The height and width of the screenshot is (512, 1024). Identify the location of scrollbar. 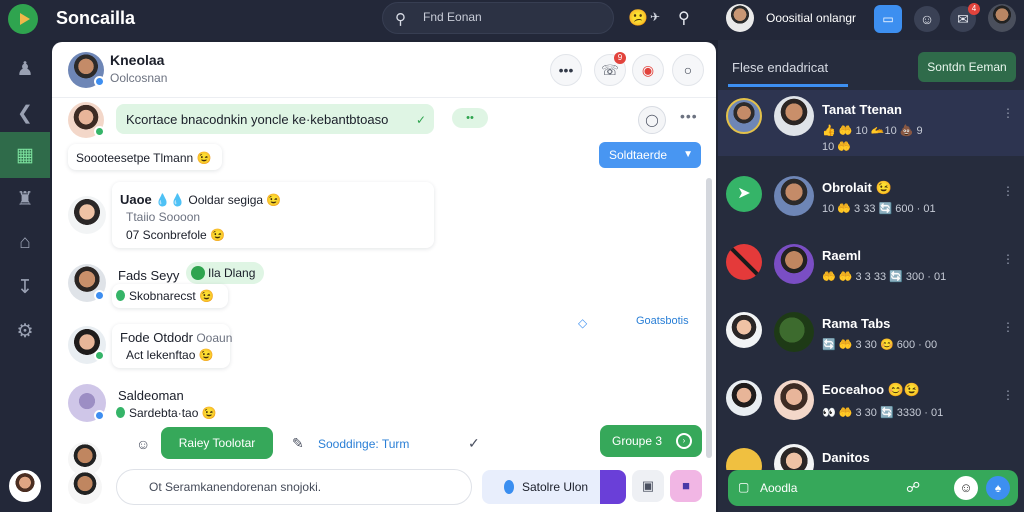
(709, 318).